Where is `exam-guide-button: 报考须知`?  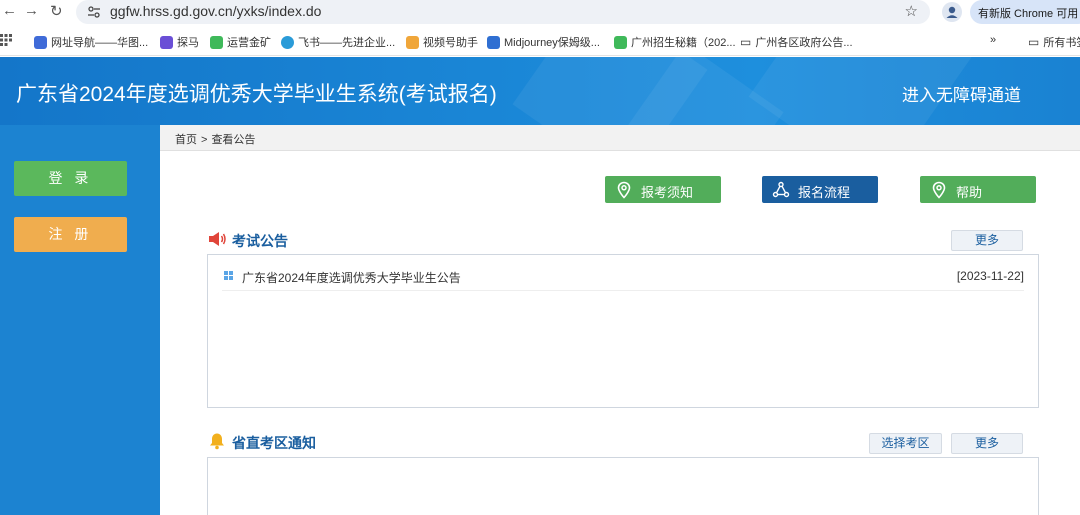
exam-guide-button: 报考须知 is located at coordinates (663, 189).